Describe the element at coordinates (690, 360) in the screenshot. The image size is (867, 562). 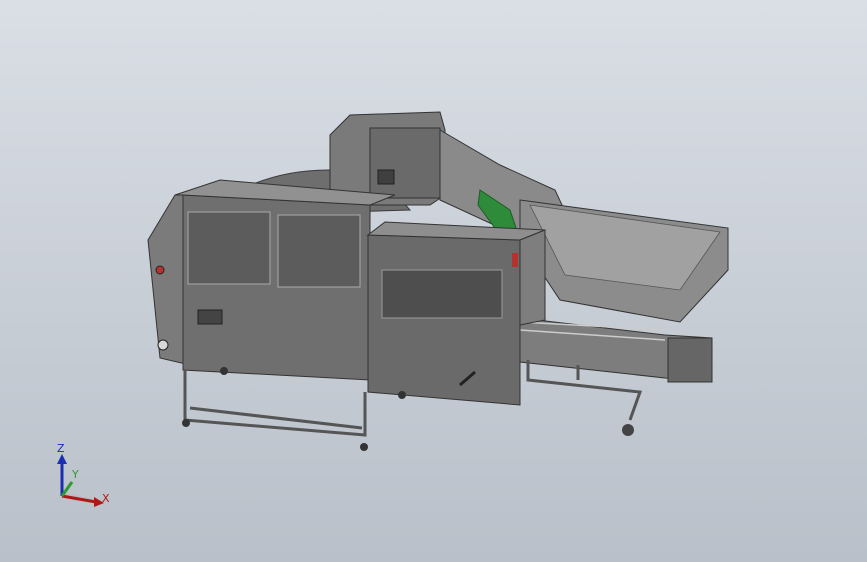
I see `discharge-motor` at that location.